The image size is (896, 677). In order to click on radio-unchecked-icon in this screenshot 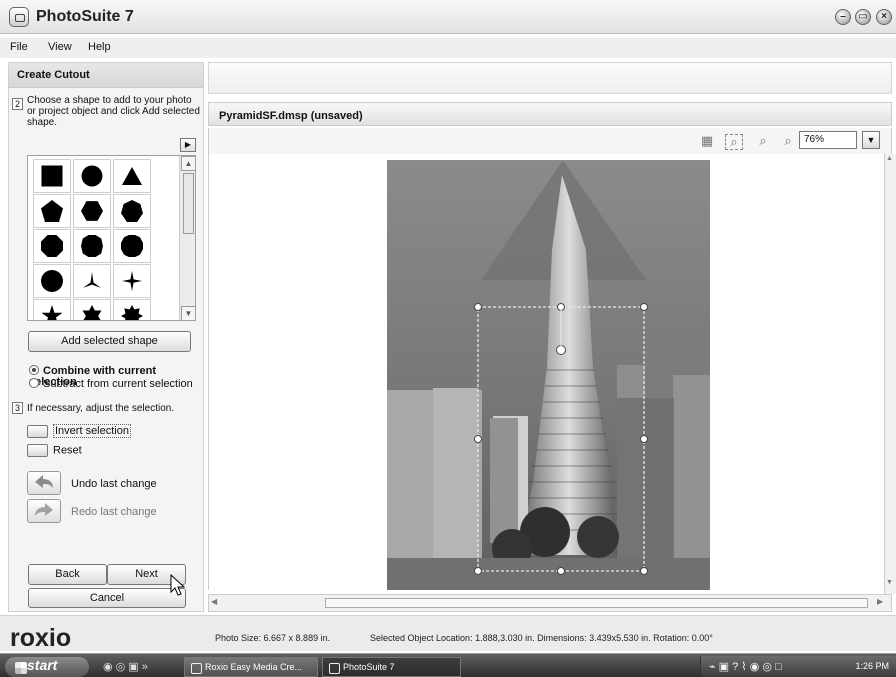, I will do `click(34, 383)`.